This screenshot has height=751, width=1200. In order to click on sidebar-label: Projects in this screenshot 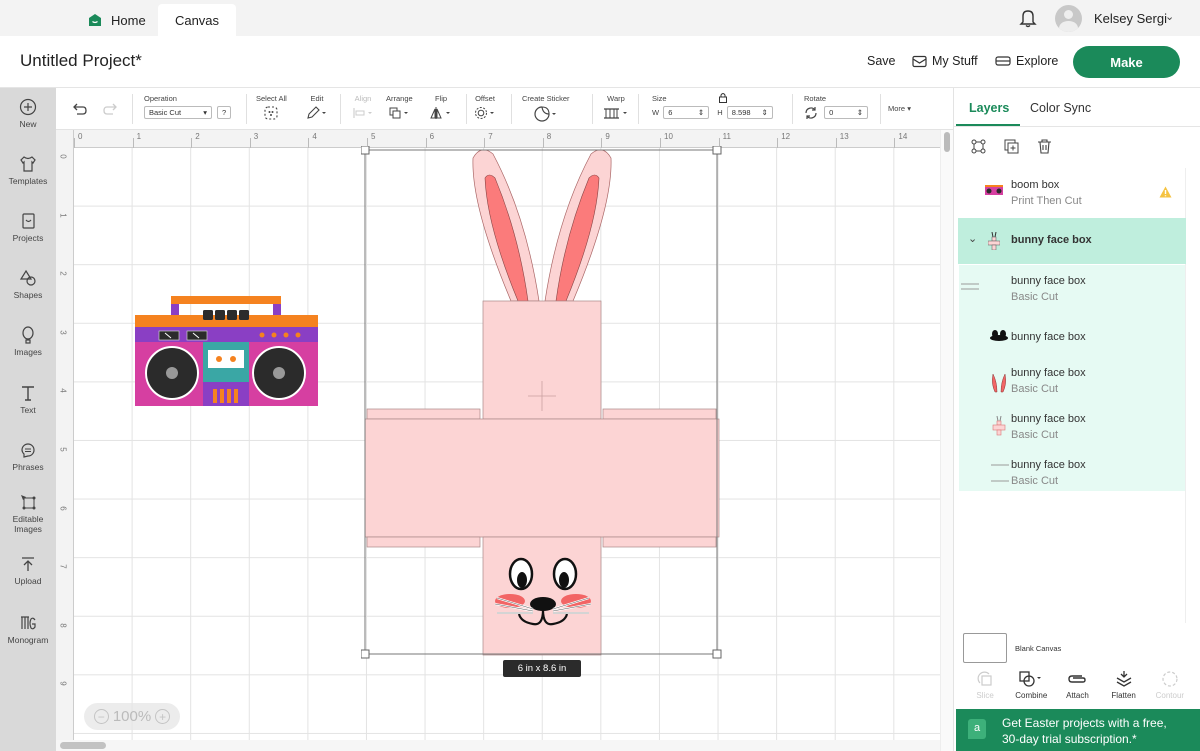, I will do `click(28, 238)`.